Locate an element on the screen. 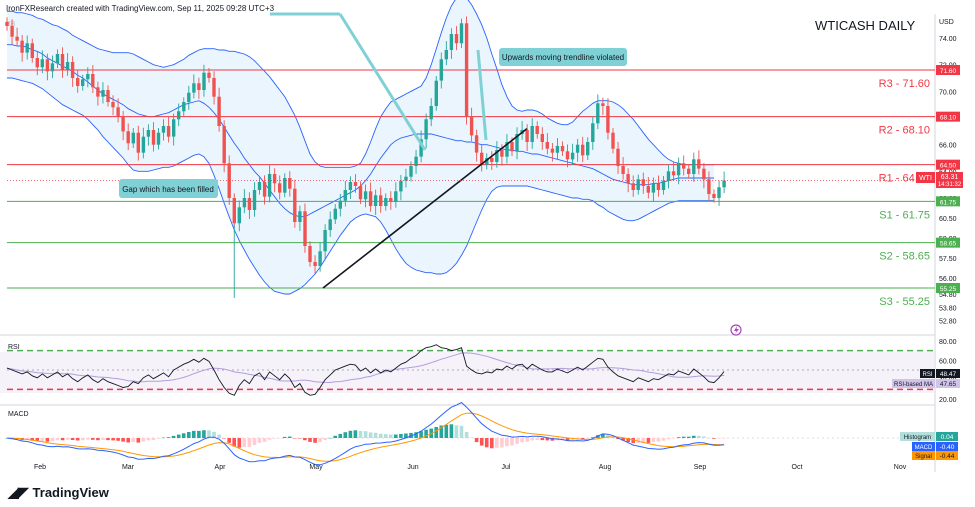  annotation-trendline-violated: Upwards moving trendline violated is located at coordinates (563, 57).